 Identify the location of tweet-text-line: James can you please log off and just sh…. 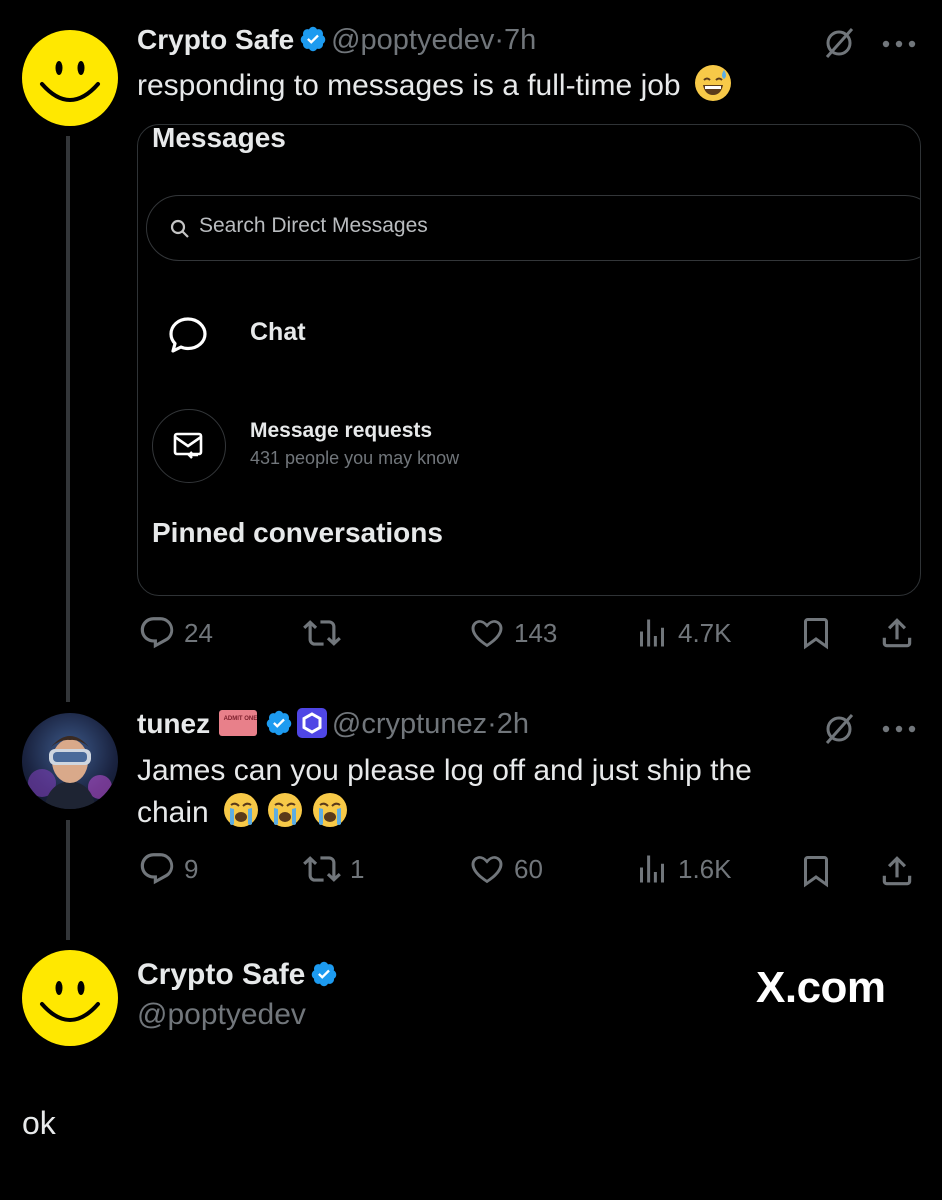
(444, 770).